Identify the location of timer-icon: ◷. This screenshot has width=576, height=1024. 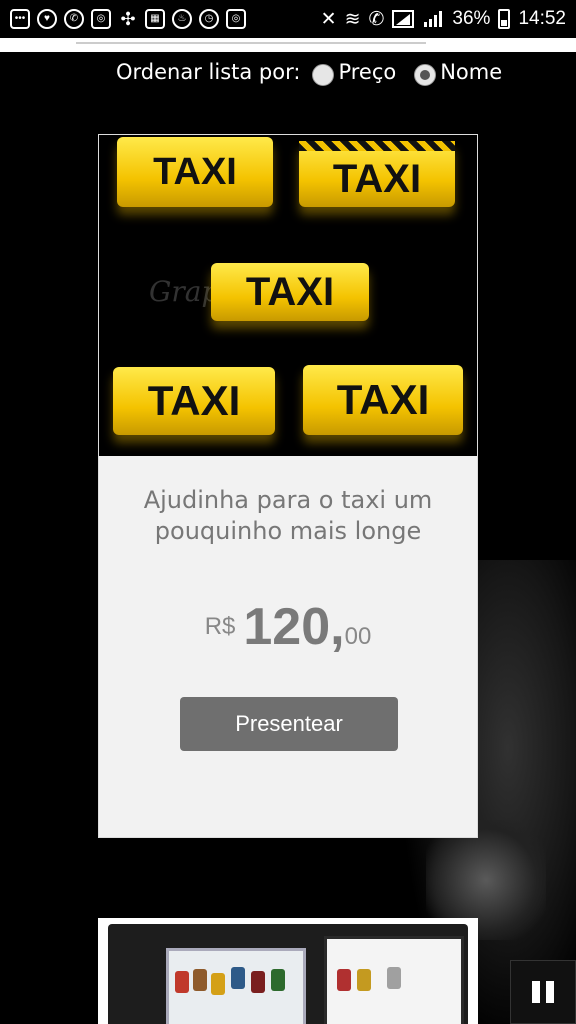
(209, 19).